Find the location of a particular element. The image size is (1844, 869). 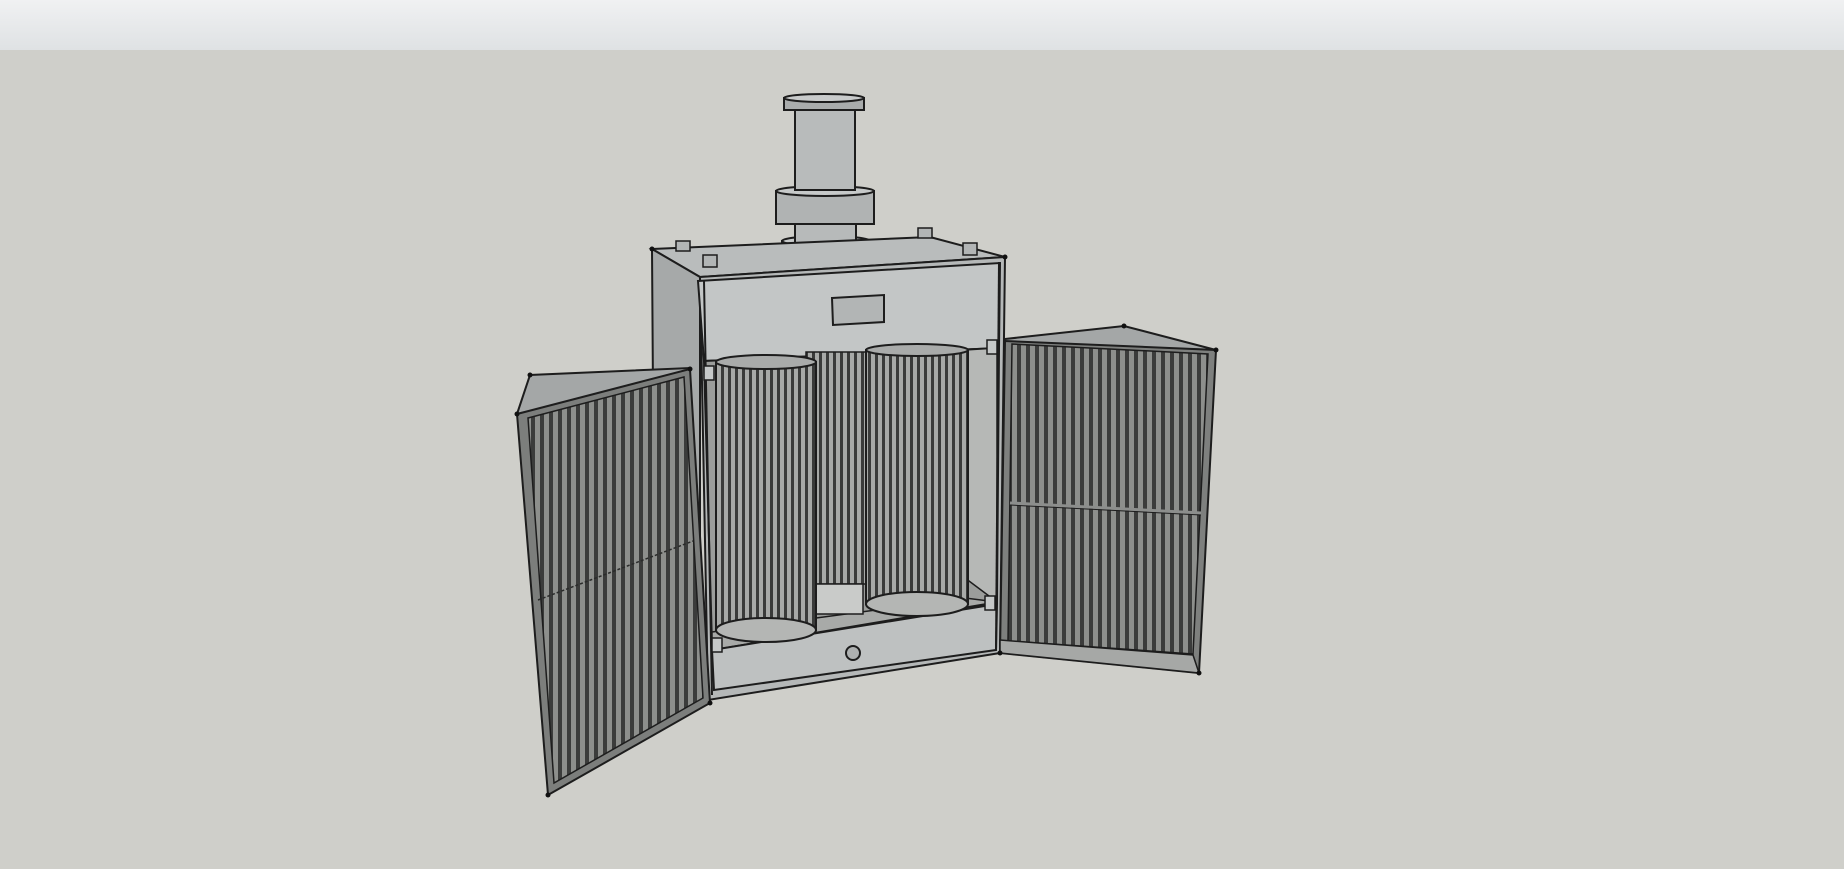

bracket-tr is located at coordinates (992, 347).